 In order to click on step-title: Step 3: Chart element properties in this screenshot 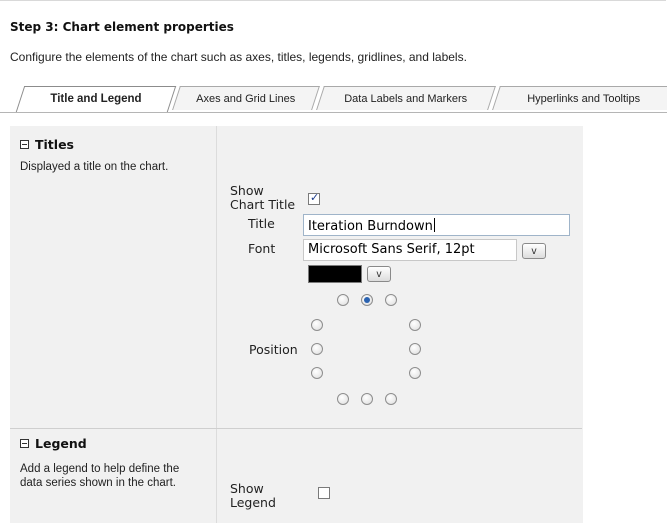, I will do `click(122, 27)`.